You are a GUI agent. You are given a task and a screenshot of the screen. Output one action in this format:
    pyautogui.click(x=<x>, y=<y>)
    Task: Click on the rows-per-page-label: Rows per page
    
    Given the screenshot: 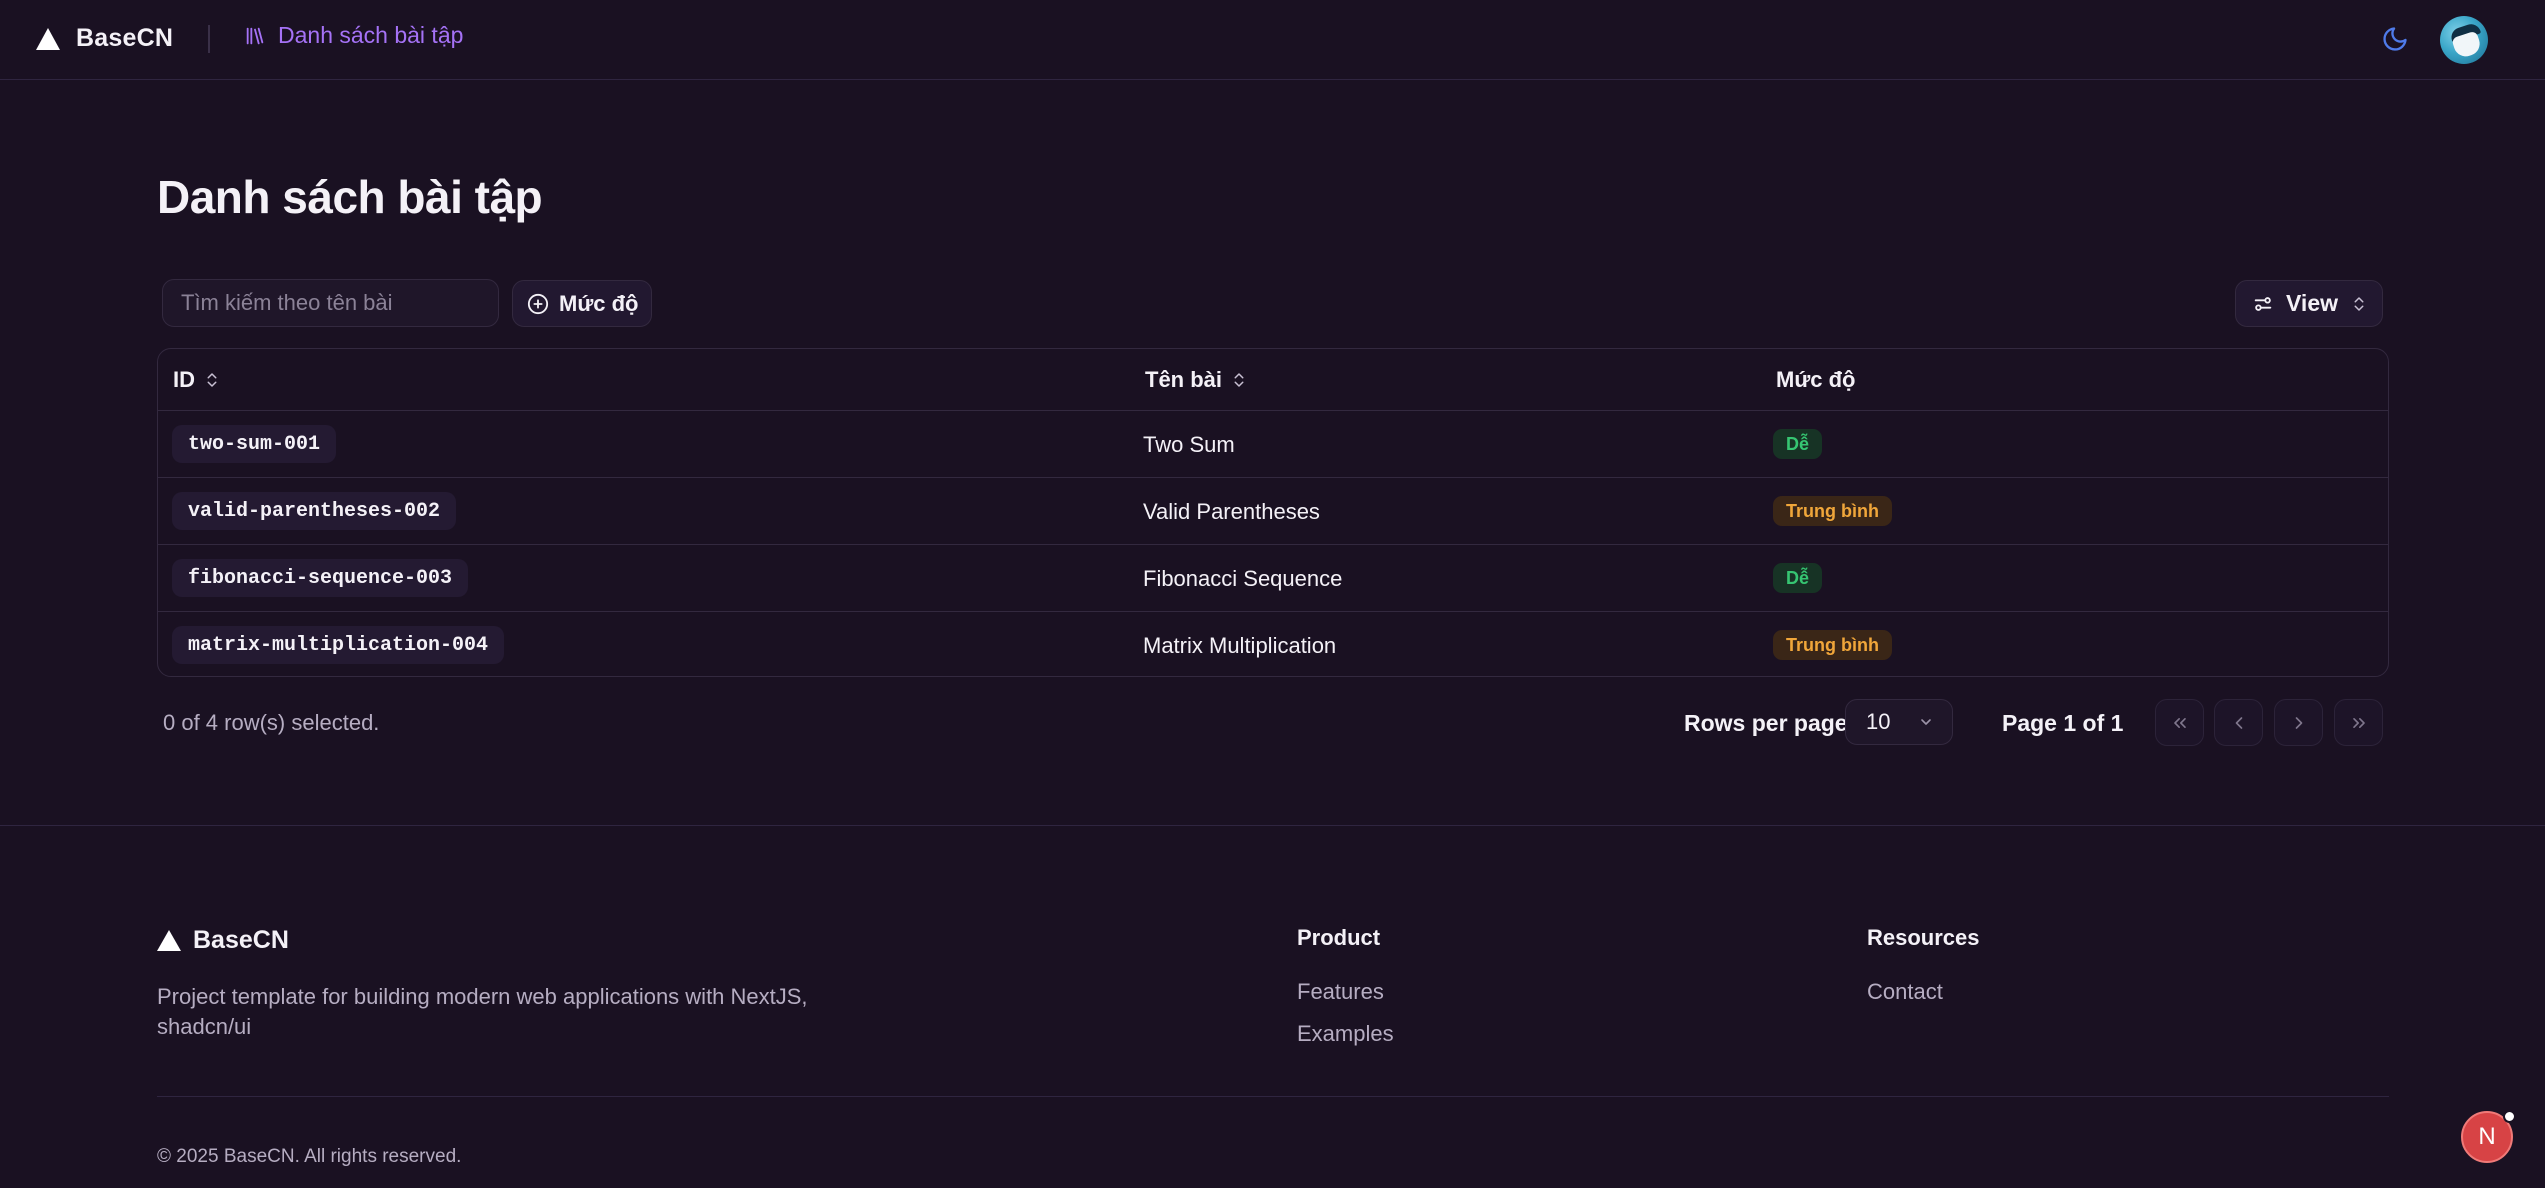 What is the action you would take?
    pyautogui.click(x=1766, y=723)
    